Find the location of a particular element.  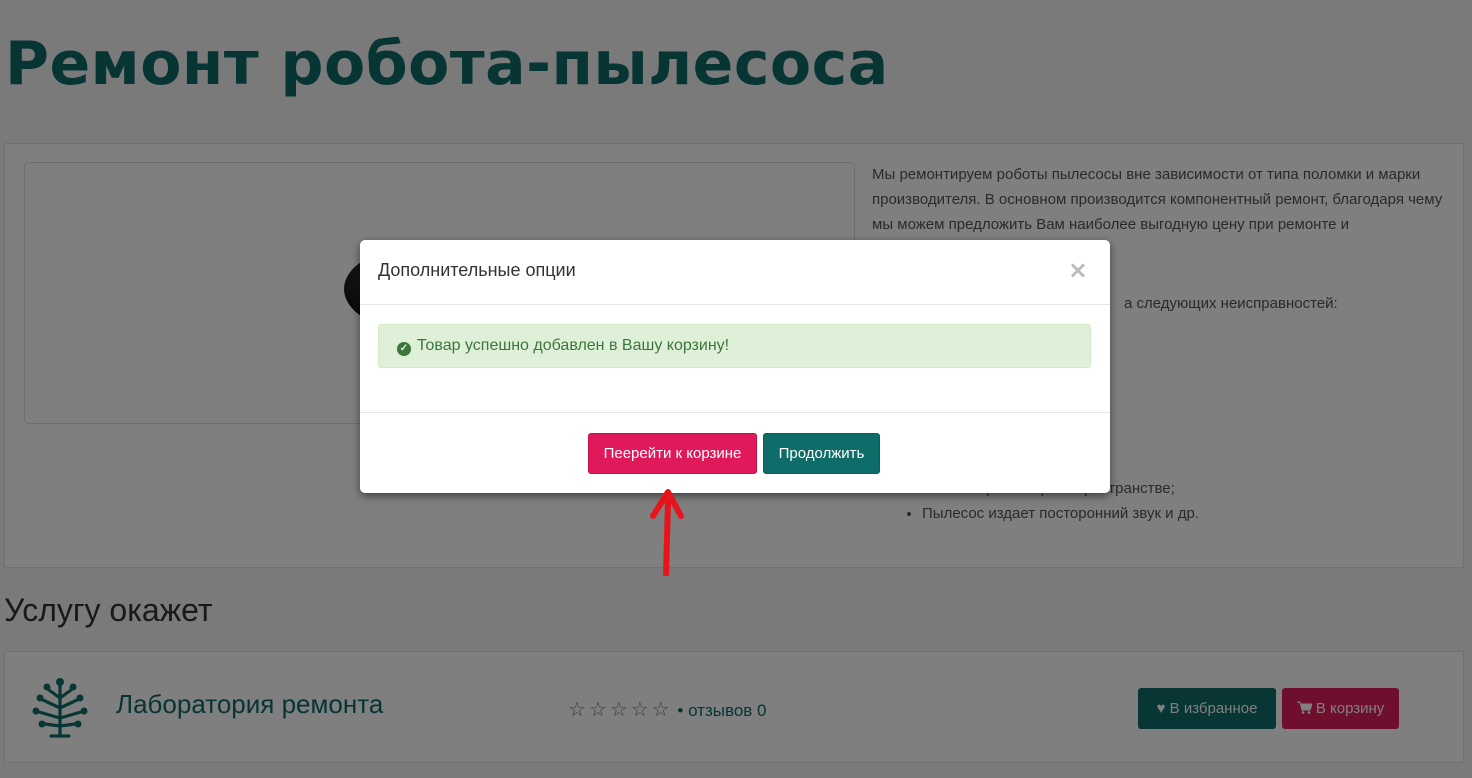

alert-text: Товар успешно добавлен в Вашу корзину! is located at coordinates (573, 345).